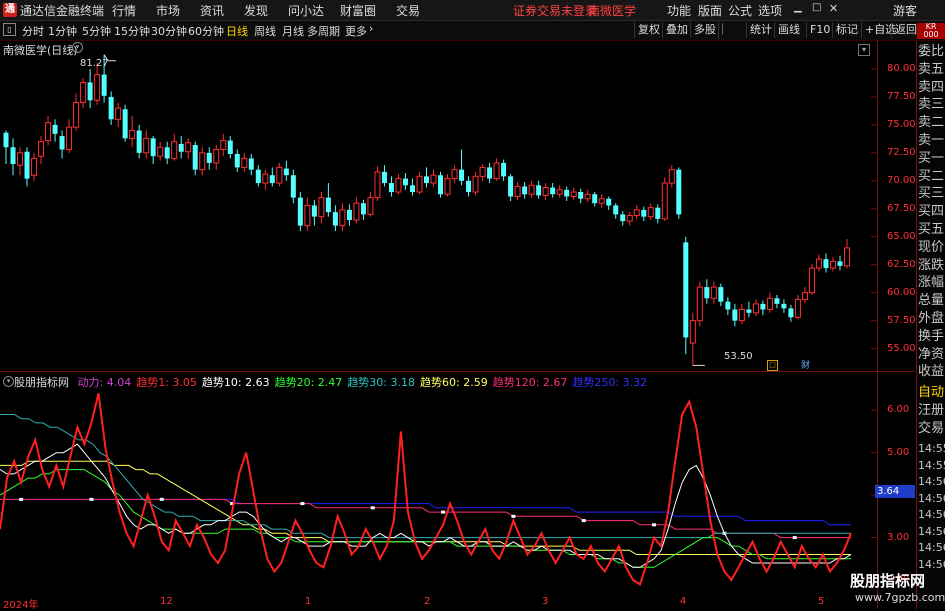  Describe the element at coordinates (9, 29) in the screenshot. I see `sidebar-toggle-icon: ▯` at that location.